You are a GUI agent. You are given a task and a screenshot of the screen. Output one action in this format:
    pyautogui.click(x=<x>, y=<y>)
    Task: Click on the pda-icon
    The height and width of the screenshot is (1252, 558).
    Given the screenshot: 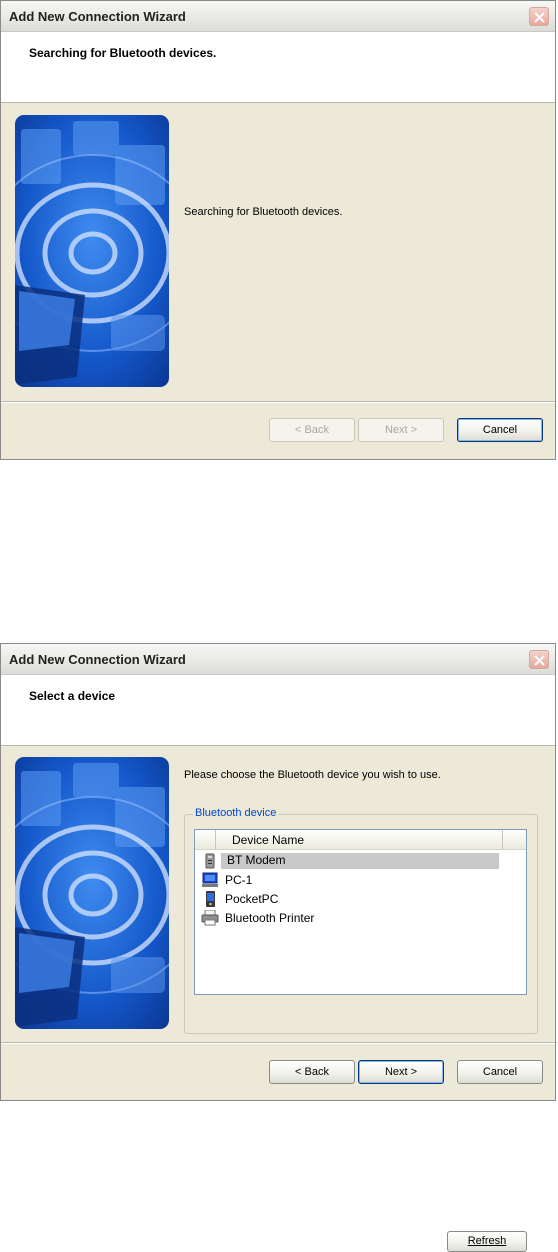 What is the action you would take?
    pyautogui.click(x=210, y=899)
    